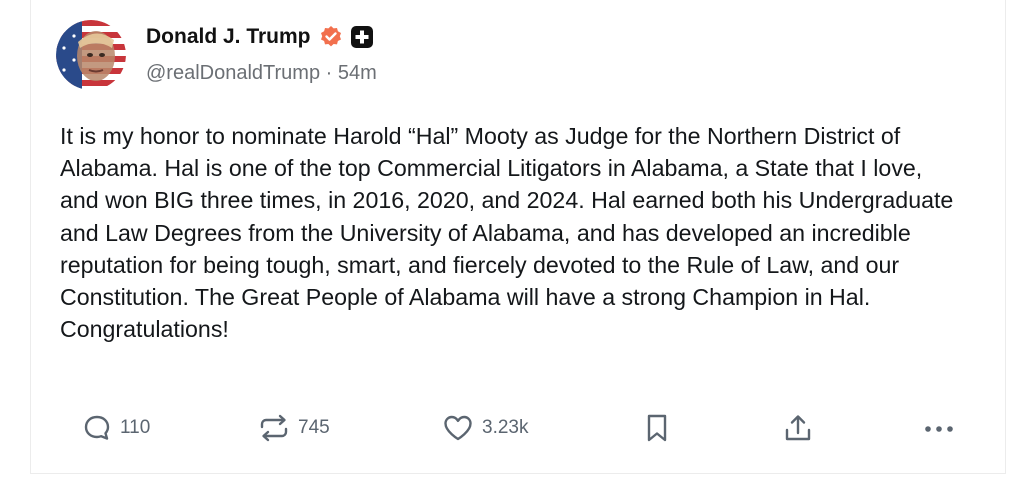 Image resolution: width=1024 pixels, height=488 pixels. Describe the element at coordinates (91, 55) in the screenshot. I see `avatar` at that location.